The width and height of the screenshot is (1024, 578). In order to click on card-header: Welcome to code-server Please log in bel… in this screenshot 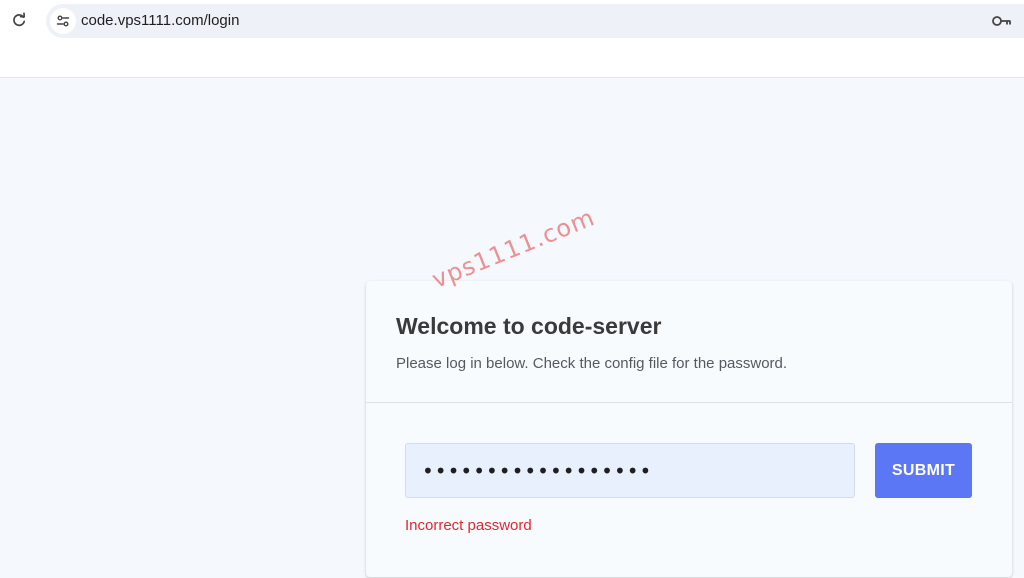, I will do `click(689, 342)`.